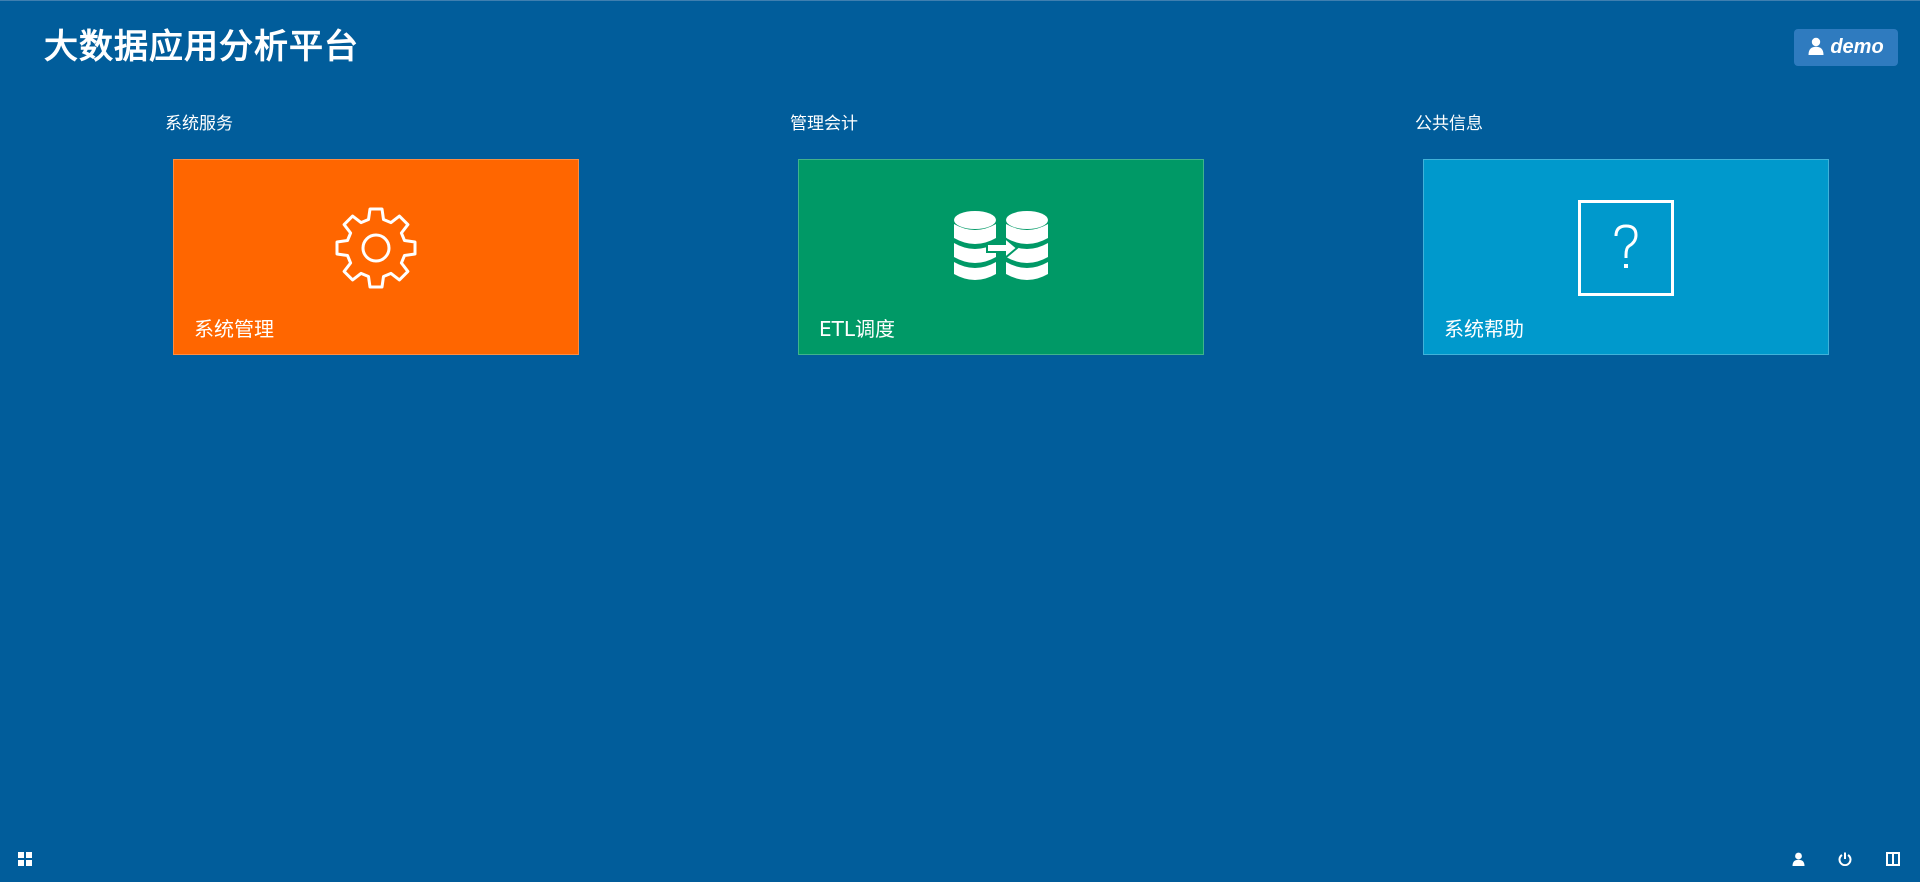  Describe the element at coordinates (1626, 248) in the screenshot. I see `help-icon` at that location.